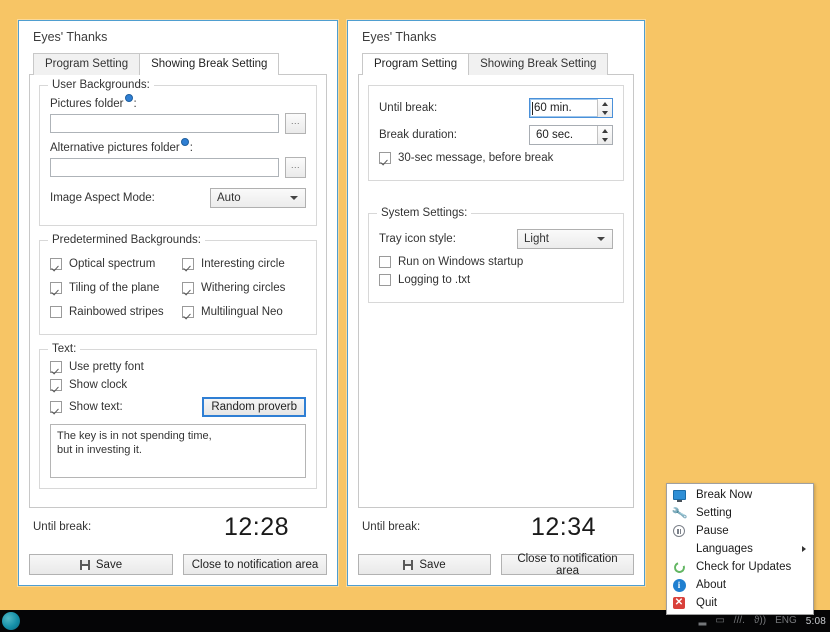 This screenshot has width=830, height=632. I want to click on break-duration-spinner-buttons, so click(604, 135).